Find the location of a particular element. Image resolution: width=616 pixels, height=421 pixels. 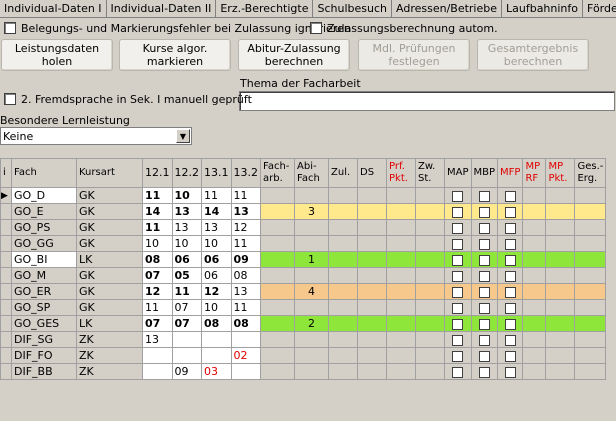

calc-admission-button: Abitur-Zulassung berechnen is located at coordinates (294, 55).